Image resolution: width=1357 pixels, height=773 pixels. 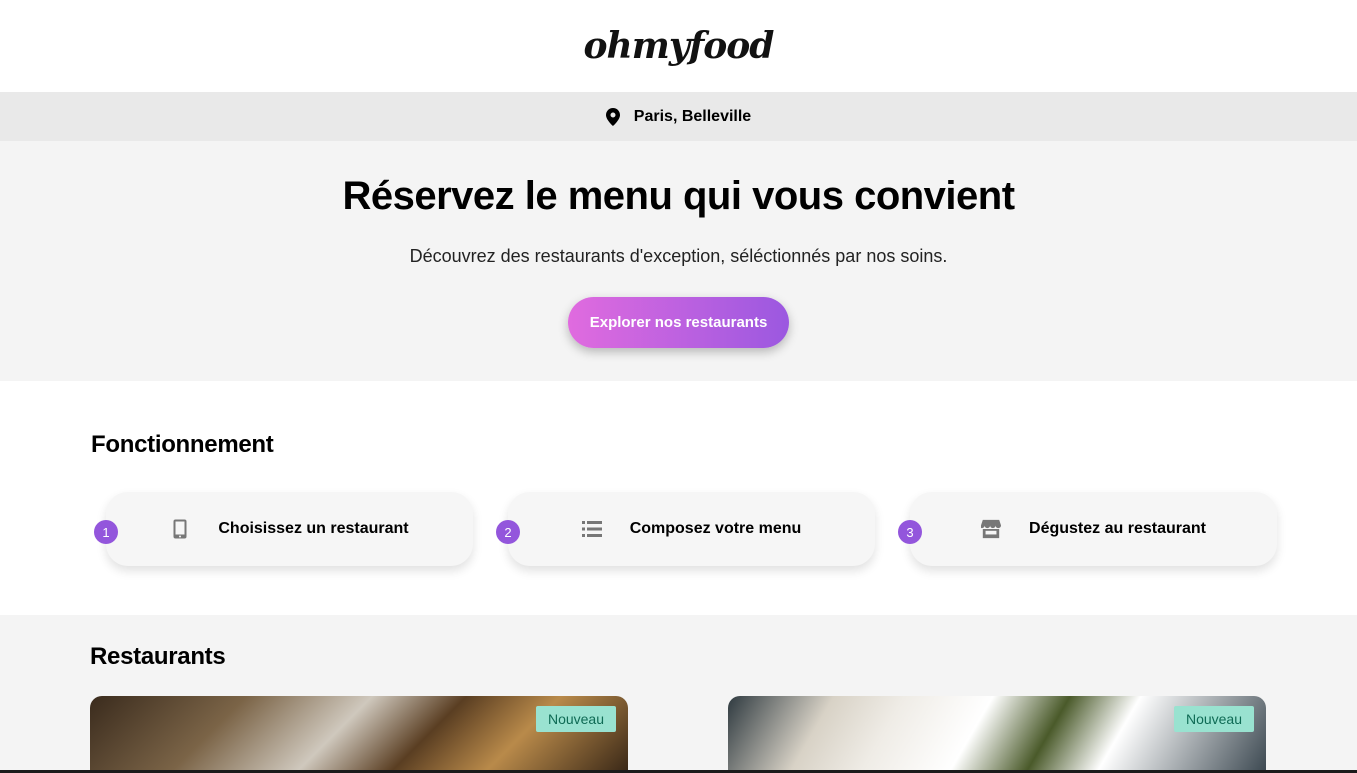 I want to click on step-card: Choisissez un restaurant, so click(x=289, y=529).